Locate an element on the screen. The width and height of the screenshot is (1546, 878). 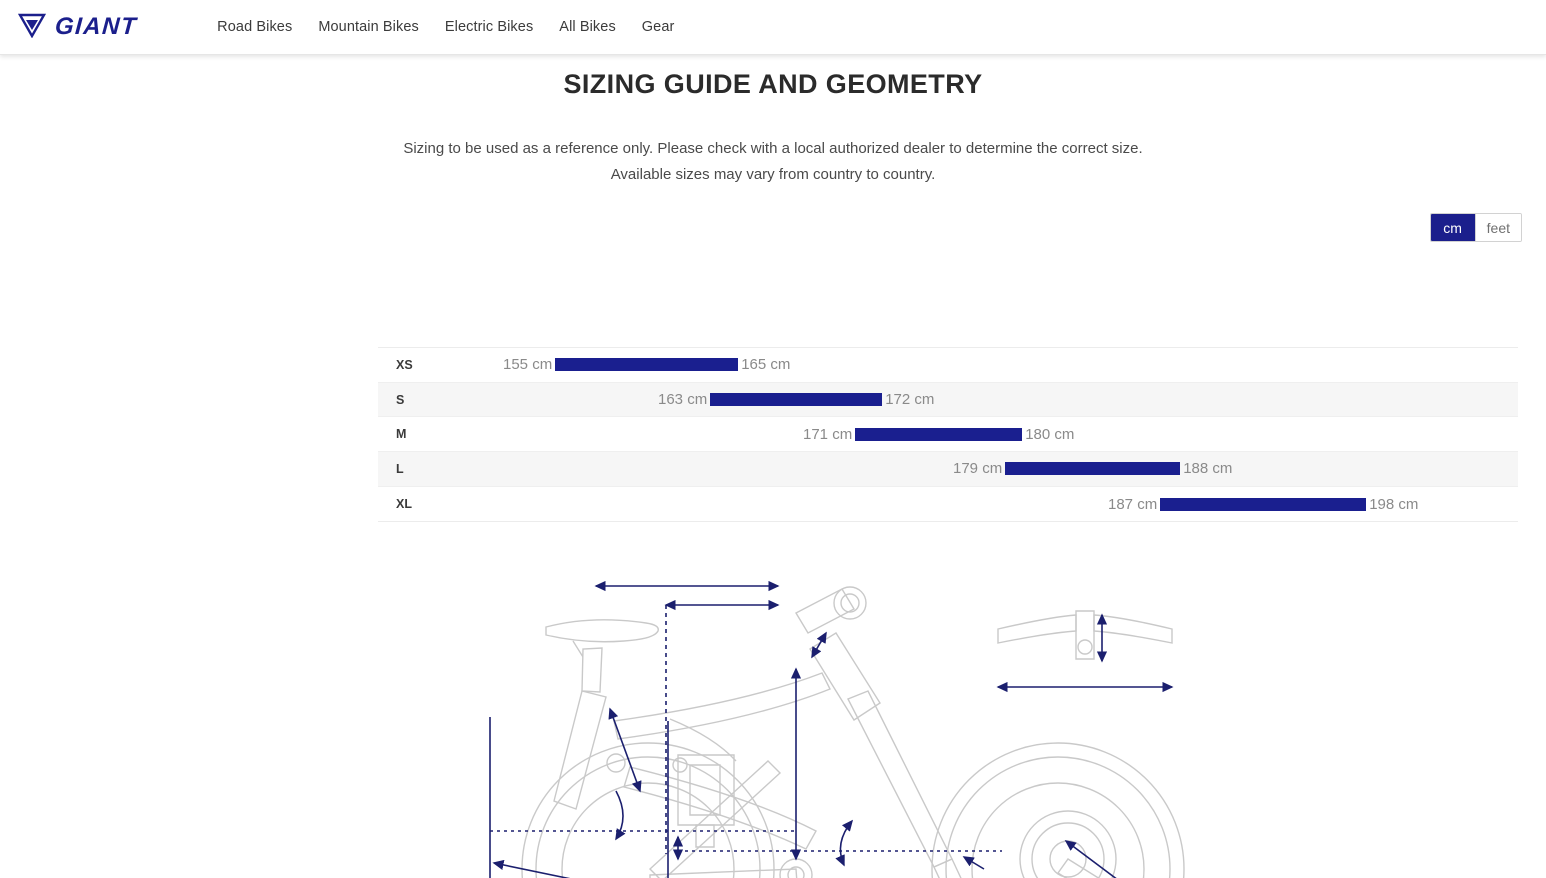
size-range-meter: 171 cm 180 cm is located at coordinates (726, 434).